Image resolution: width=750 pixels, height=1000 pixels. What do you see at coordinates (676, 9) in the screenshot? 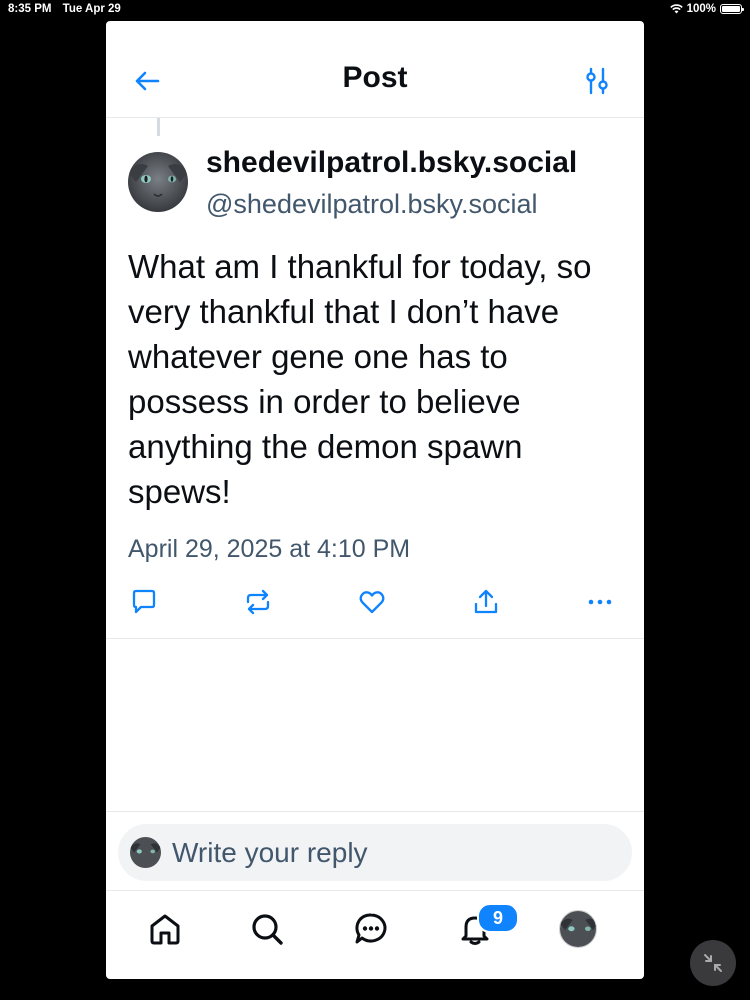
I see `wifi-icon` at bounding box center [676, 9].